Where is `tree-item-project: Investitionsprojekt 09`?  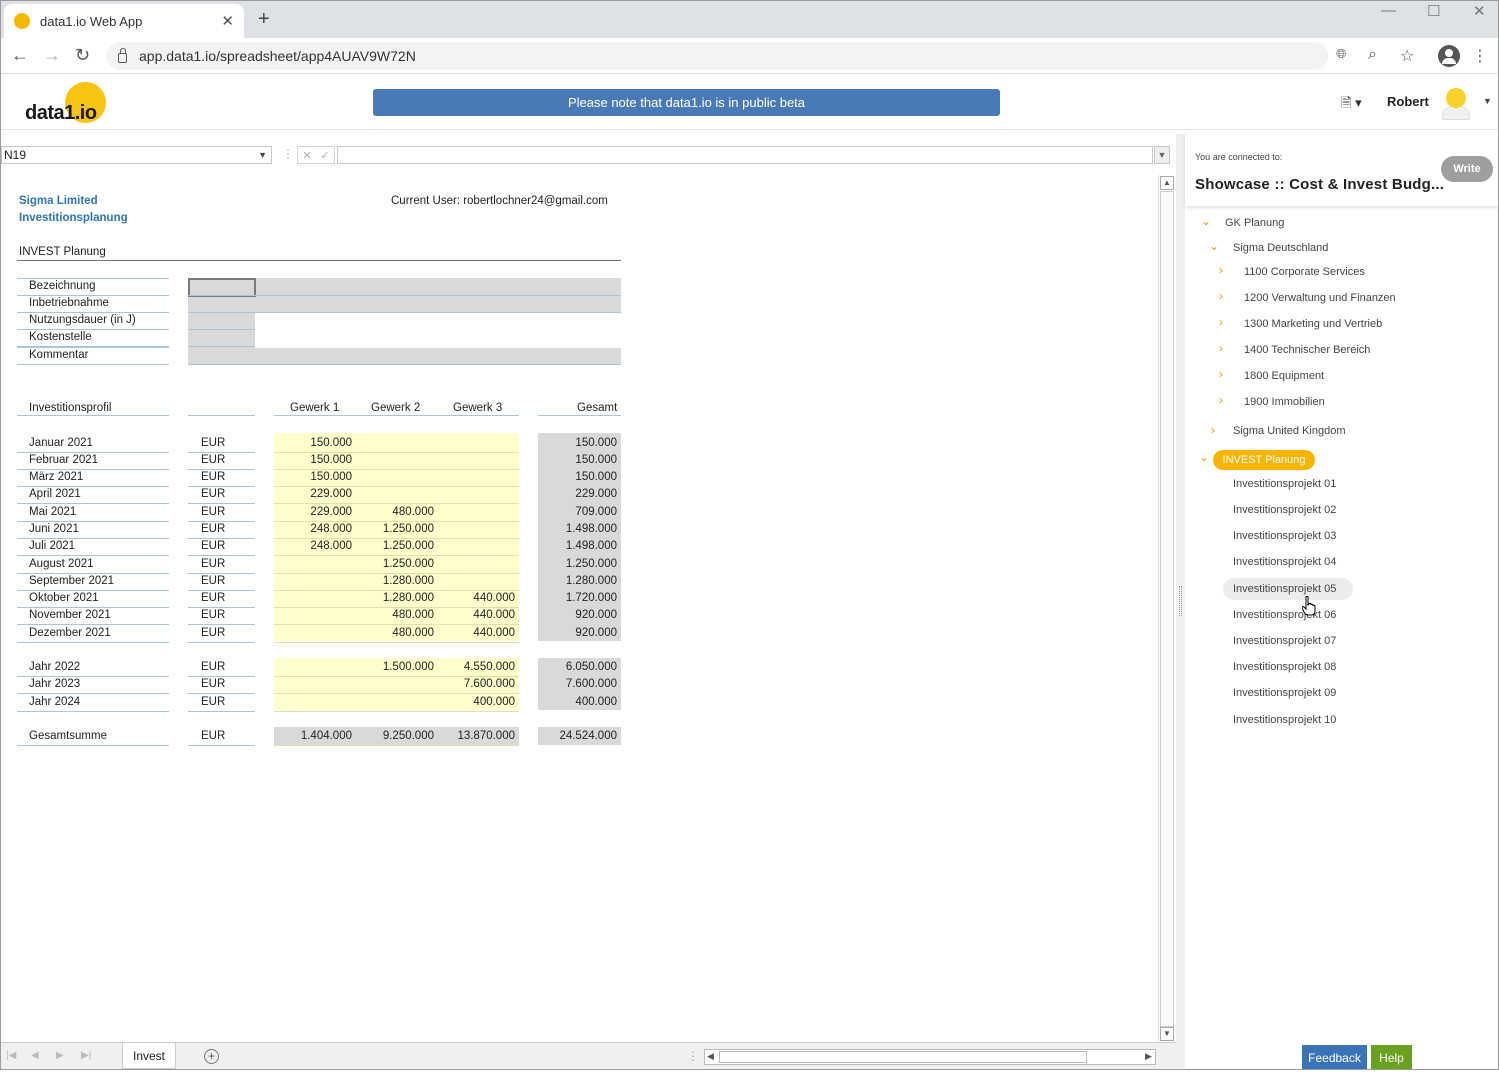 tree-item-project: Investitionsprojekt 09 is located at coordinates (1284, 693).